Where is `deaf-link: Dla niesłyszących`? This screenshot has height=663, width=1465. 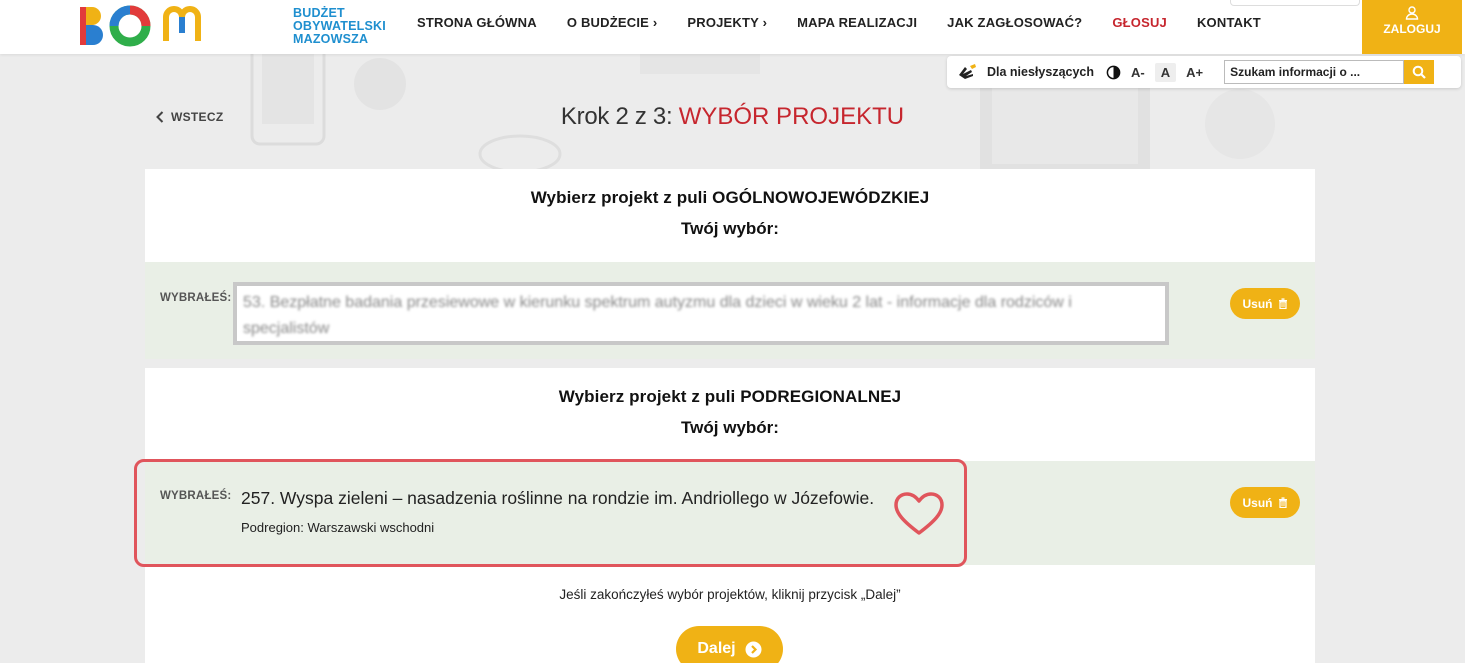
deaf-link: Dla niesłyszących is located at coordinates (1040, 72).